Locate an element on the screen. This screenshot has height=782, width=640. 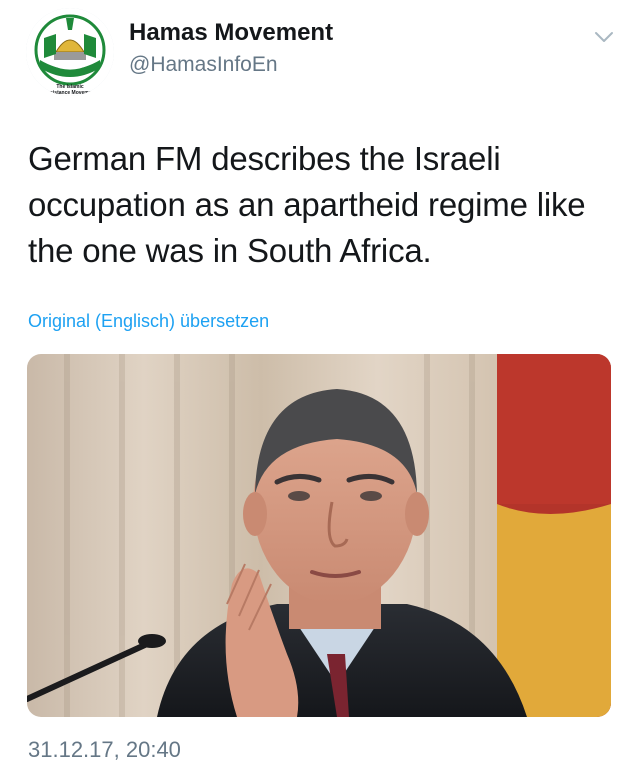
tweet-text-line: occupation as an apartheid regime like is located at coordinates (307, 204).